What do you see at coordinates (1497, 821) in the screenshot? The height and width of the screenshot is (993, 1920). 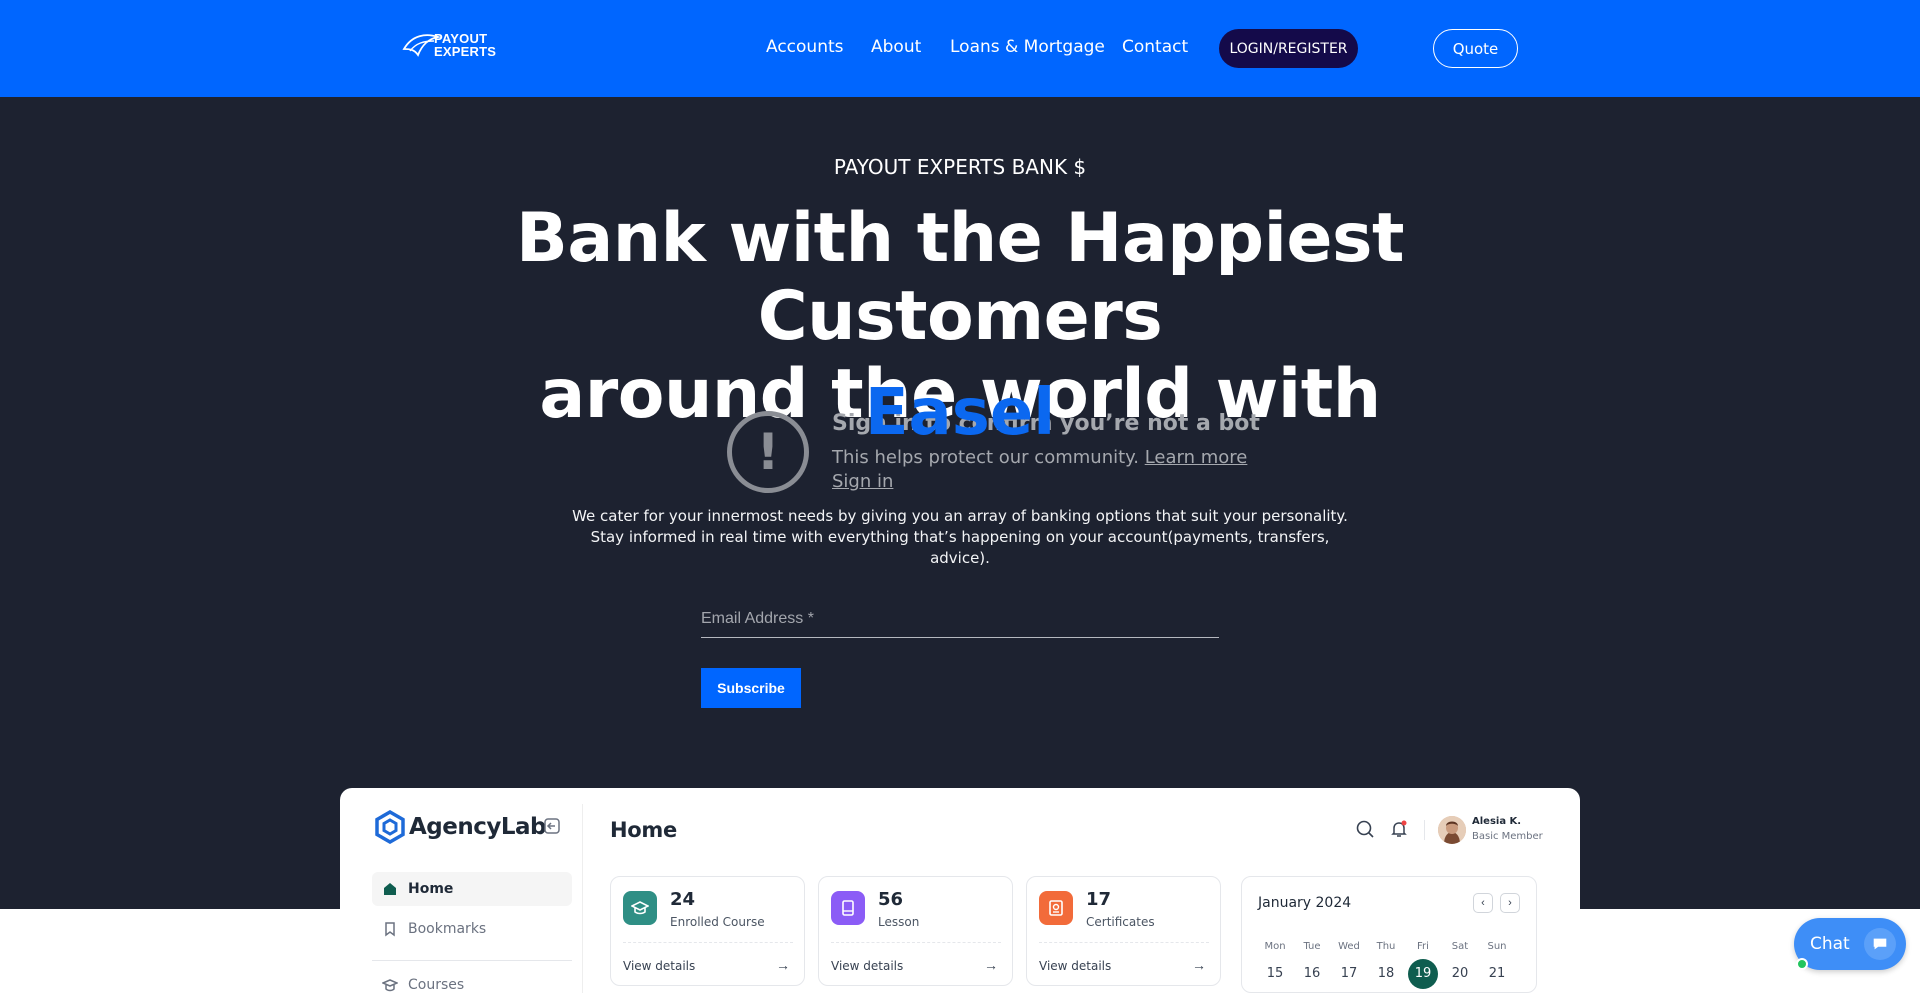 I see `user-name: Alesia K.` at bounding box center [1497, 821].